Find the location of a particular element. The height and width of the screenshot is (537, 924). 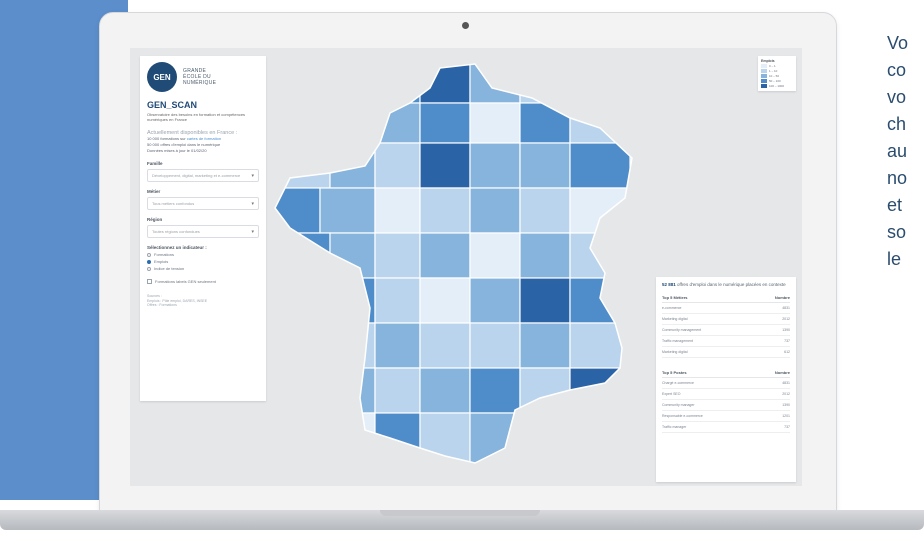

checkbox-label: Formations labels GEN seulement is located at coordinates (185, 281).